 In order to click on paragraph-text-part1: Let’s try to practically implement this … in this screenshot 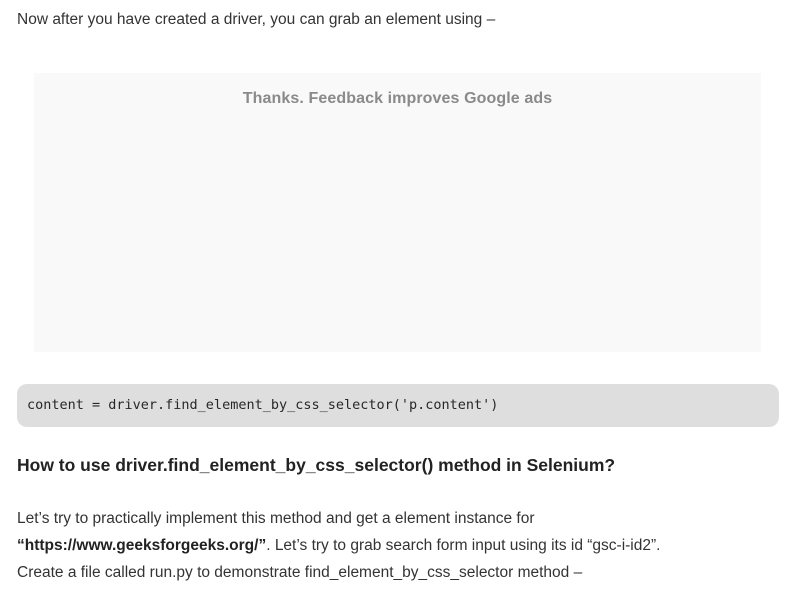, I will do `click(276, 518)`.